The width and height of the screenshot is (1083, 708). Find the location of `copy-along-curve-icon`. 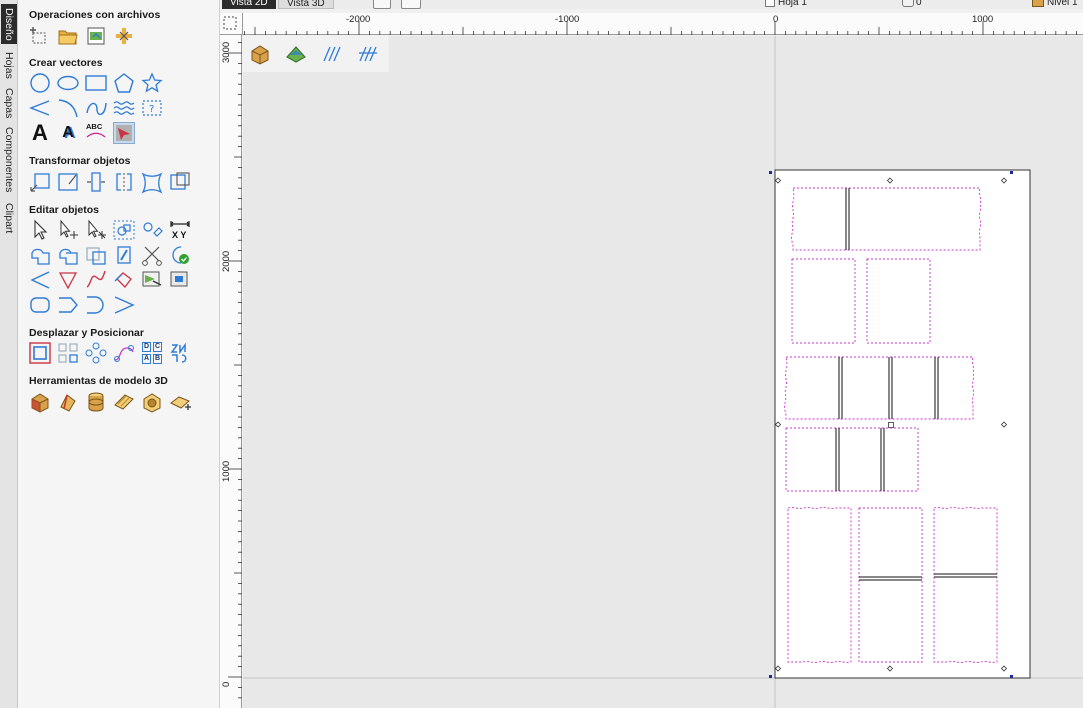

copy-along-curve-icon is located at coordinates (124, 353).